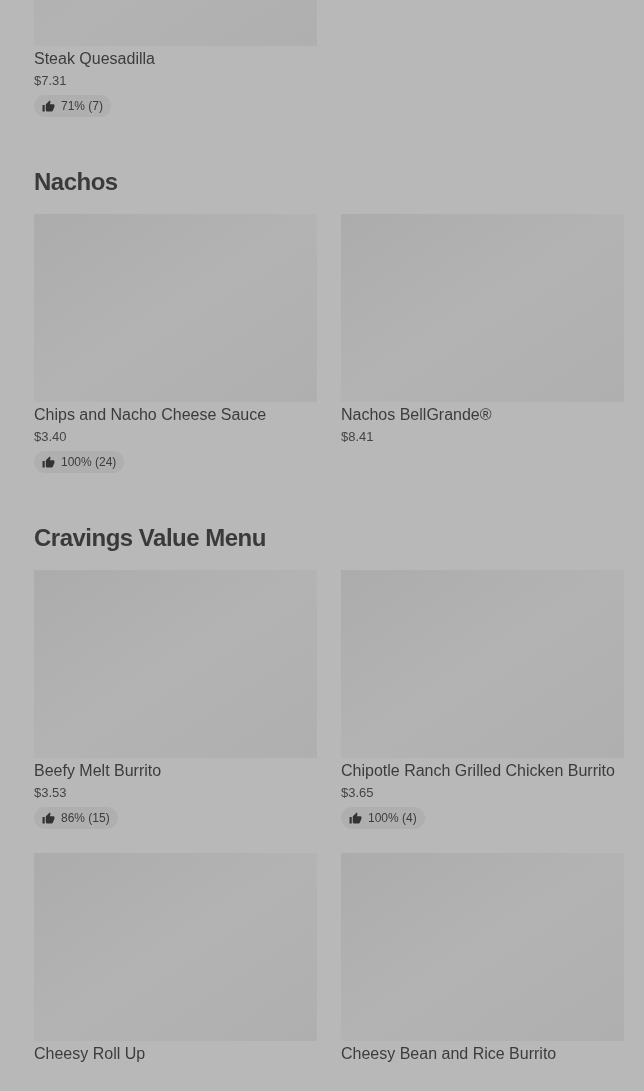 This screenshot has height=1091, width=644. I want to click on item-name: Cheesy Roll Up, so click(90, 1054).